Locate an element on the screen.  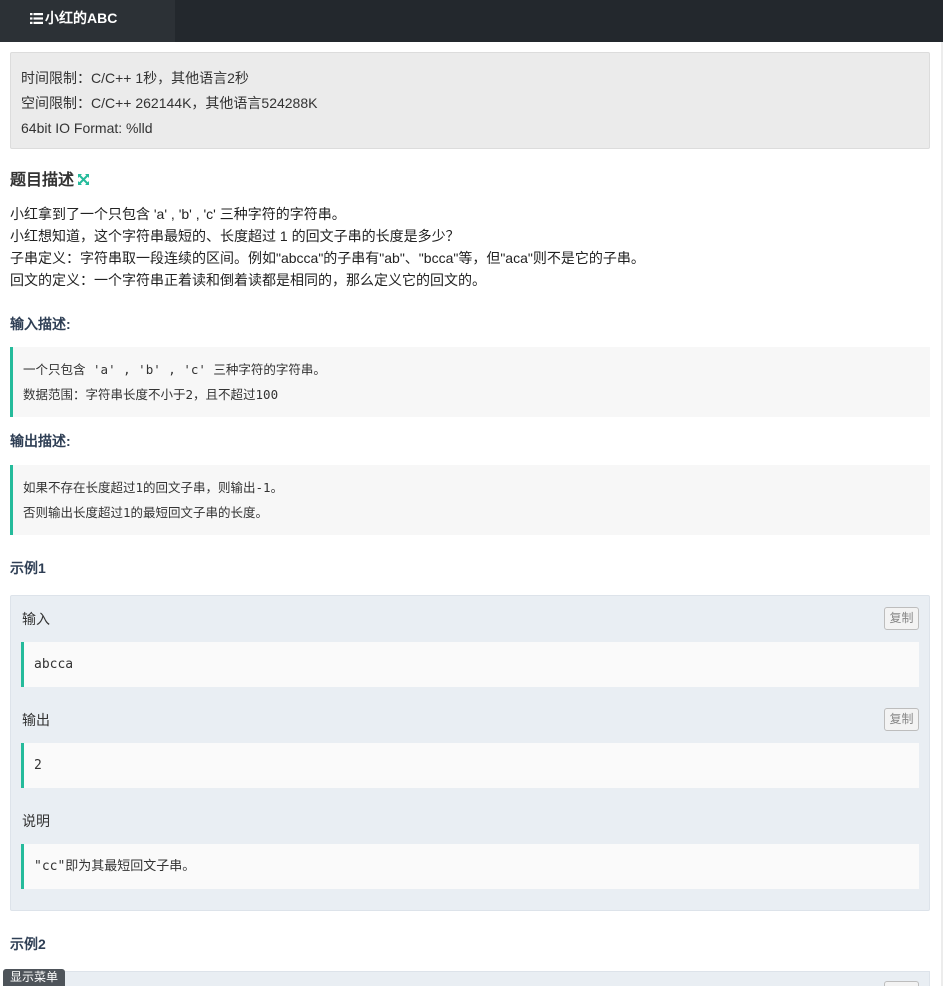
example2-title: 示例2 is located at coordinates (28, 944).